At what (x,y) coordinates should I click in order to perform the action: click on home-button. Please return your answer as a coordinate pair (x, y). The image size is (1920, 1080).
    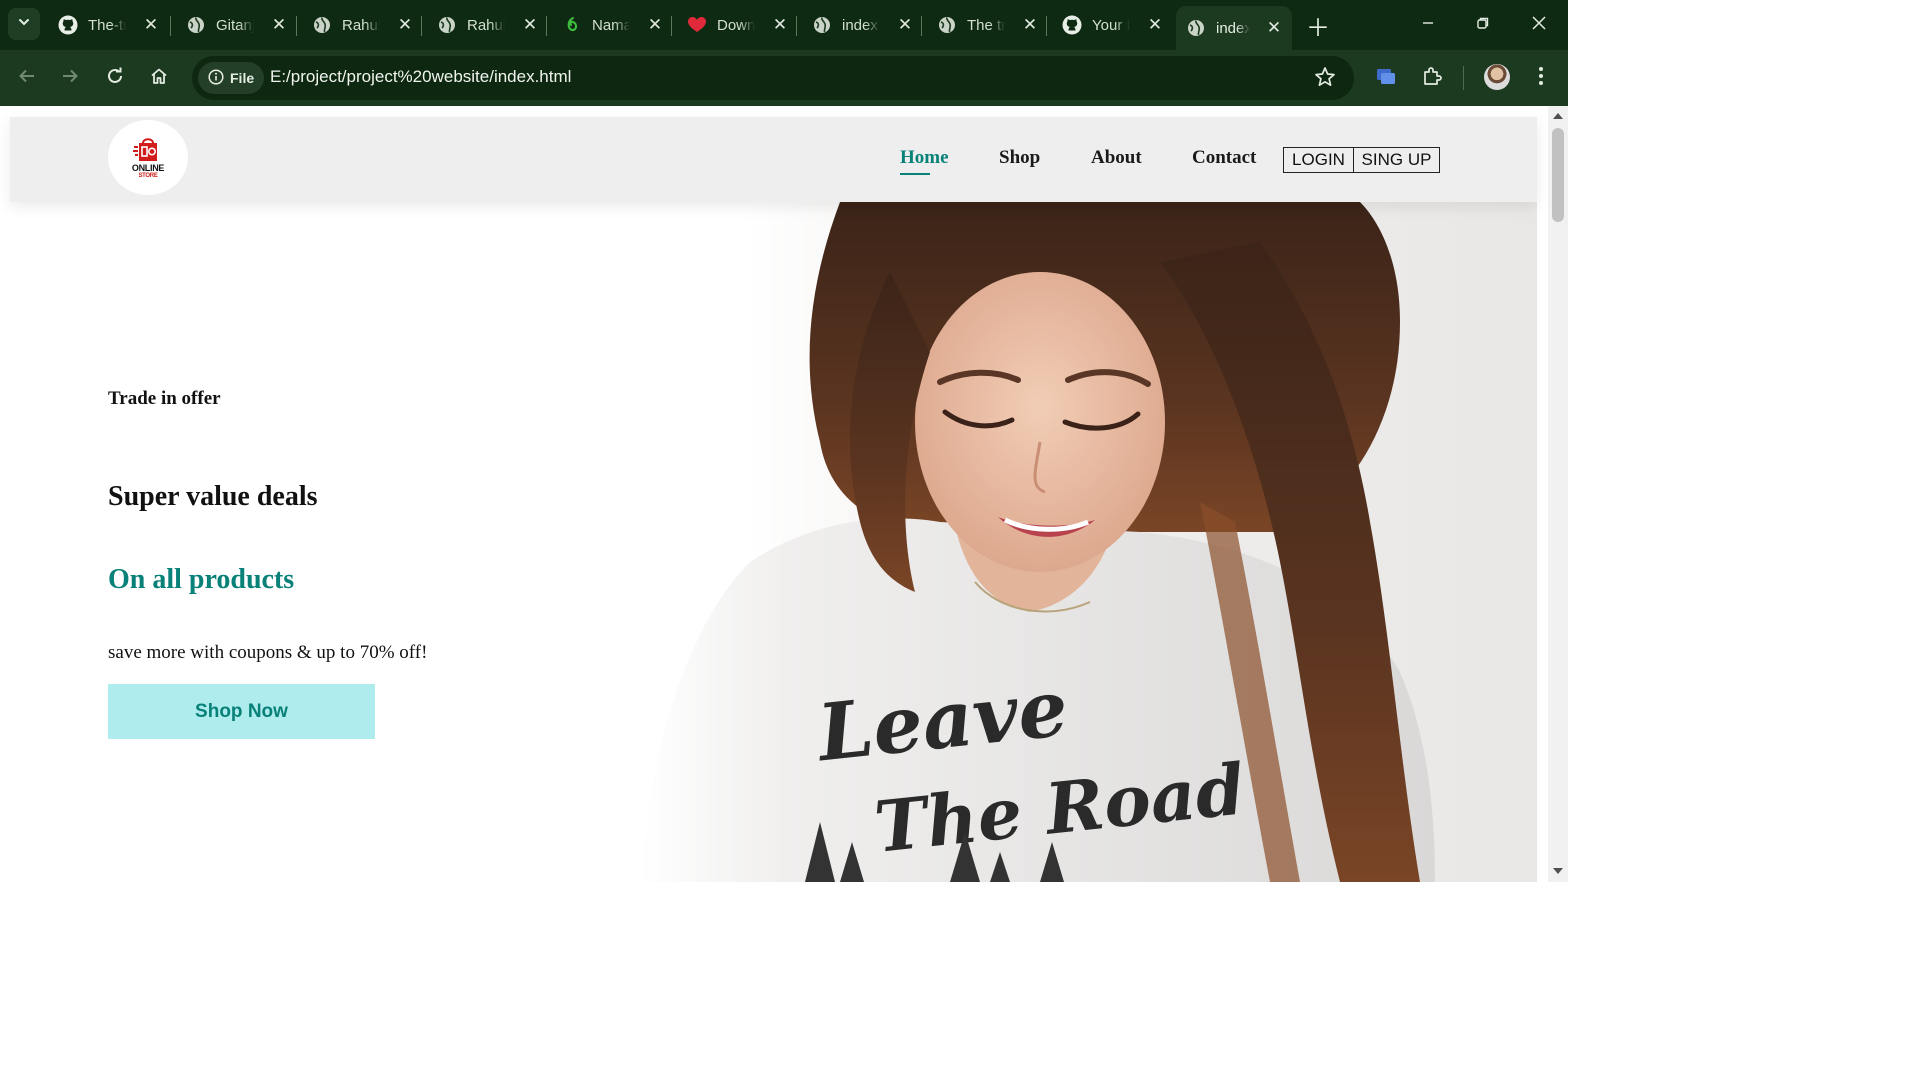
    Looking at the image, I should click on (159, 78).